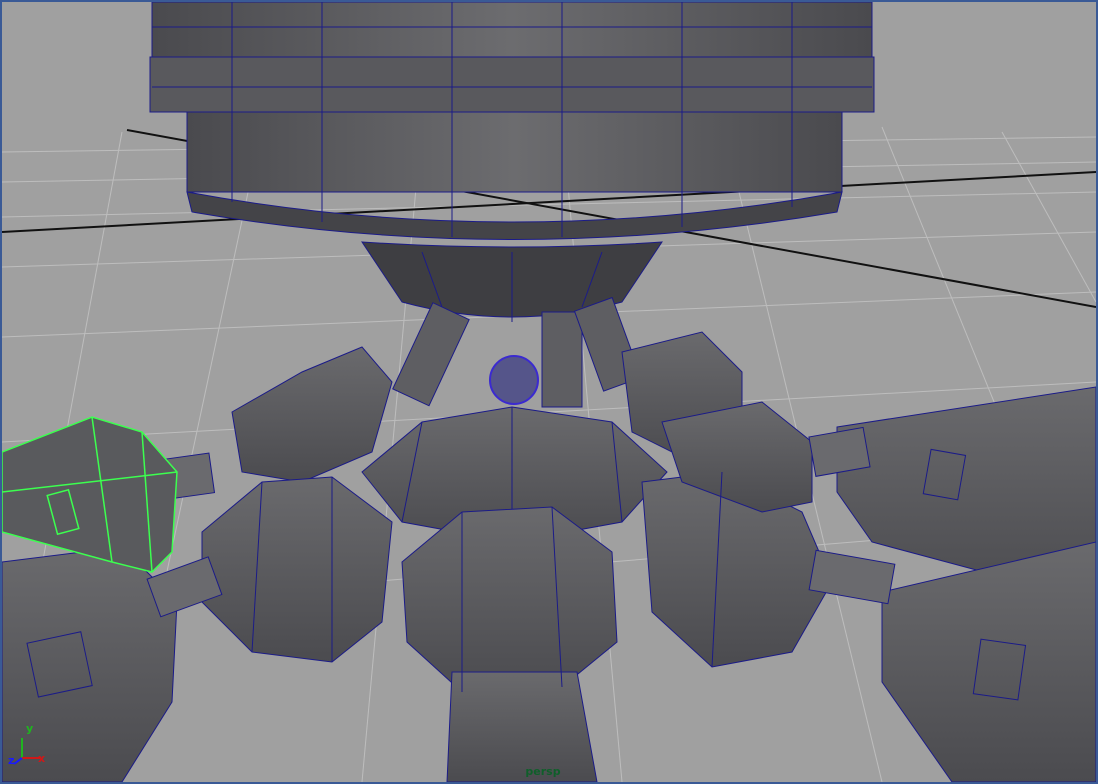  I want to click on axis-y-label: y, so click(30, 728).